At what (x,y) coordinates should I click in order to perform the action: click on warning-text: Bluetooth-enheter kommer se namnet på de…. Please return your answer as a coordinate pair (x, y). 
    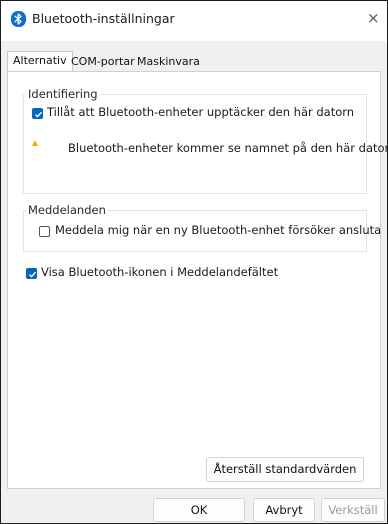
    Looking at the image, I should click on (228, 148).